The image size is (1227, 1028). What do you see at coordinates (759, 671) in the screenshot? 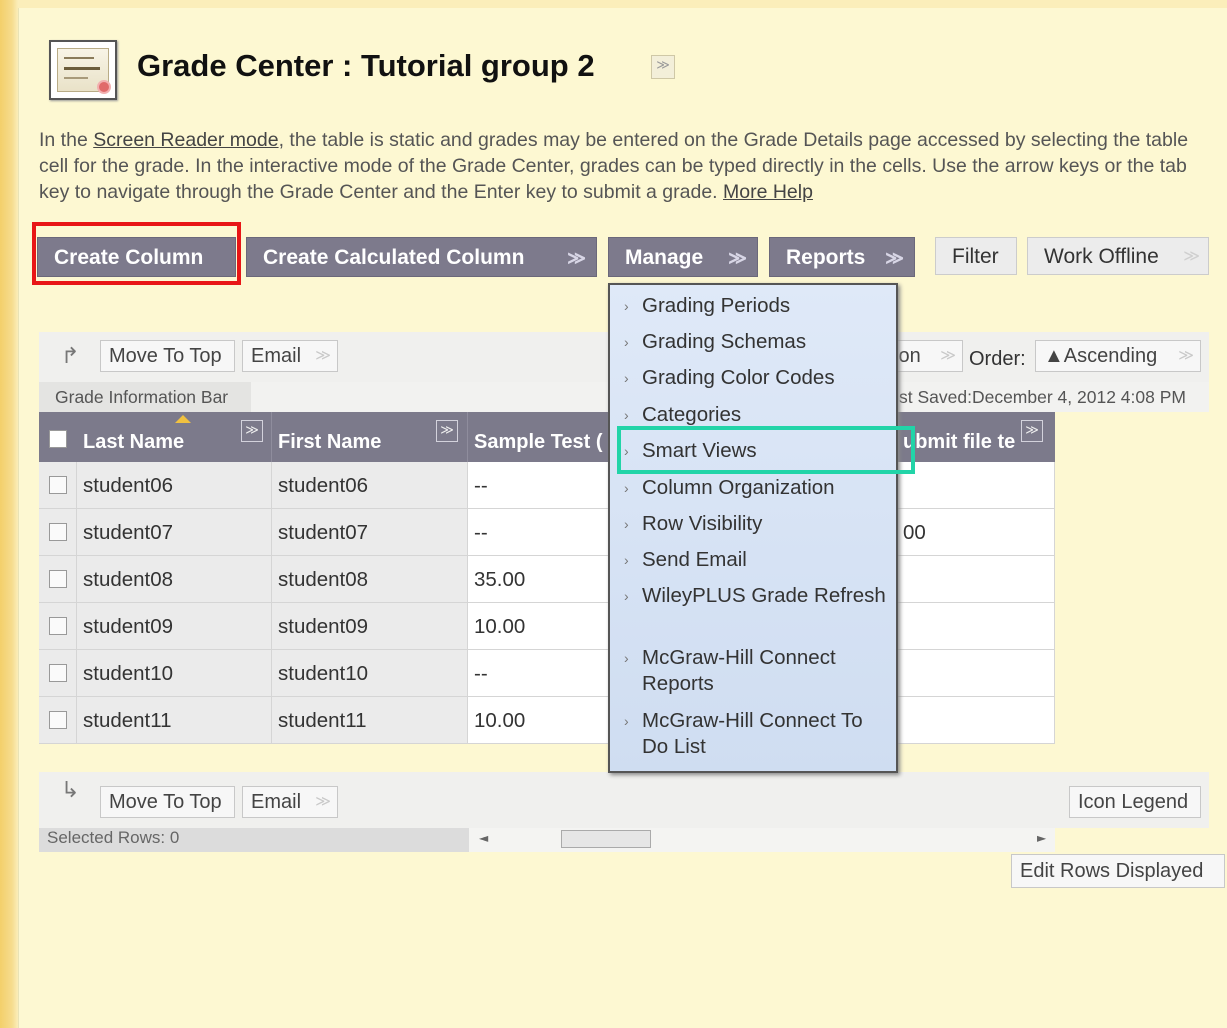
I see `manage-menu-item: › McGraw-Hill Connect Reports` at bounding box center [759, 671].